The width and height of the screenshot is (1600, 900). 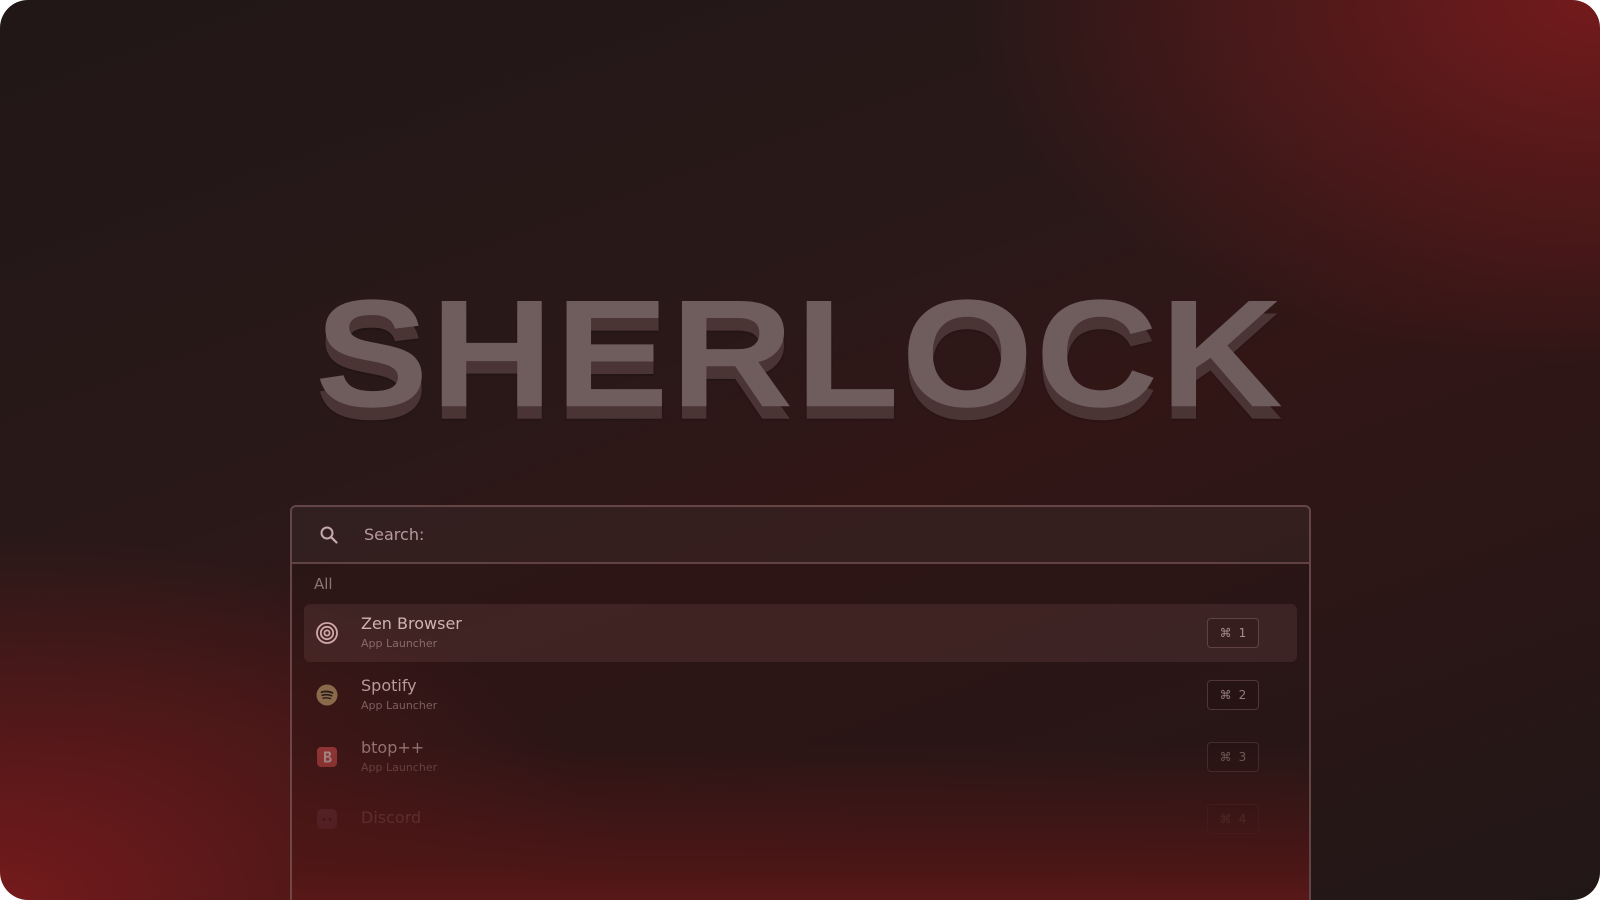 What do you see at coordinates (1242, 757) in the screenshot?
I see `shortcut-key: 3` at bounding box center [1242, 757].